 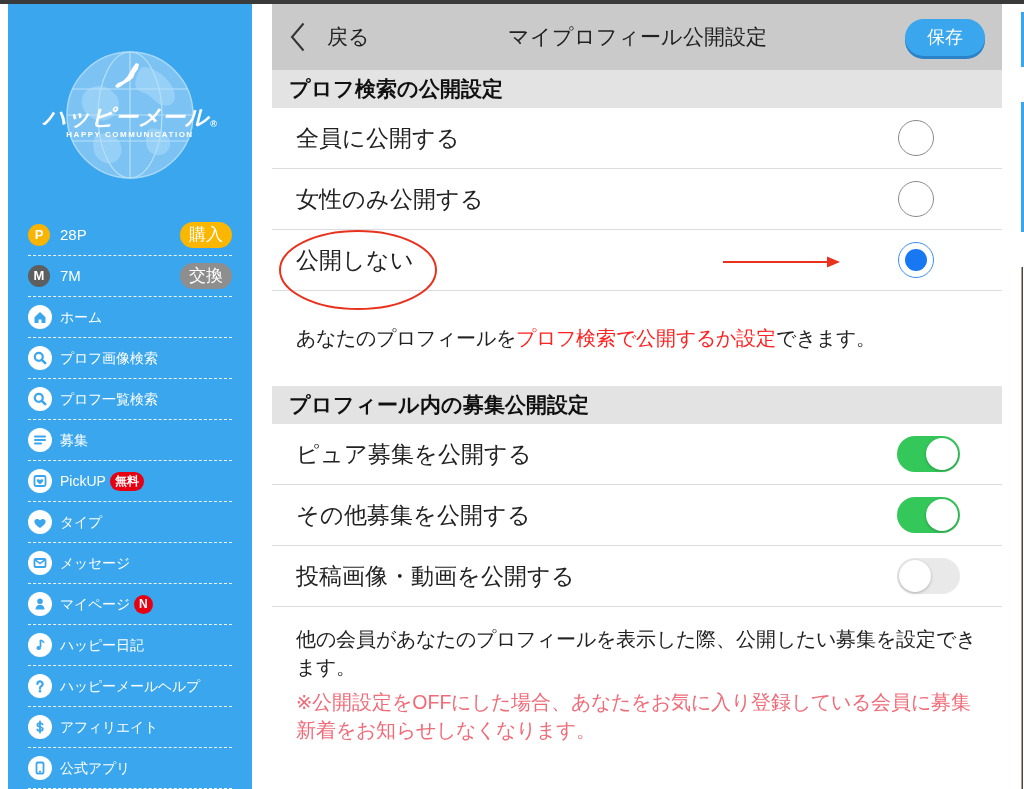 What do you see at coordinates (143, 604) in the screenshot?
I see `notice-badge: N` at bounding box center [143, 604].